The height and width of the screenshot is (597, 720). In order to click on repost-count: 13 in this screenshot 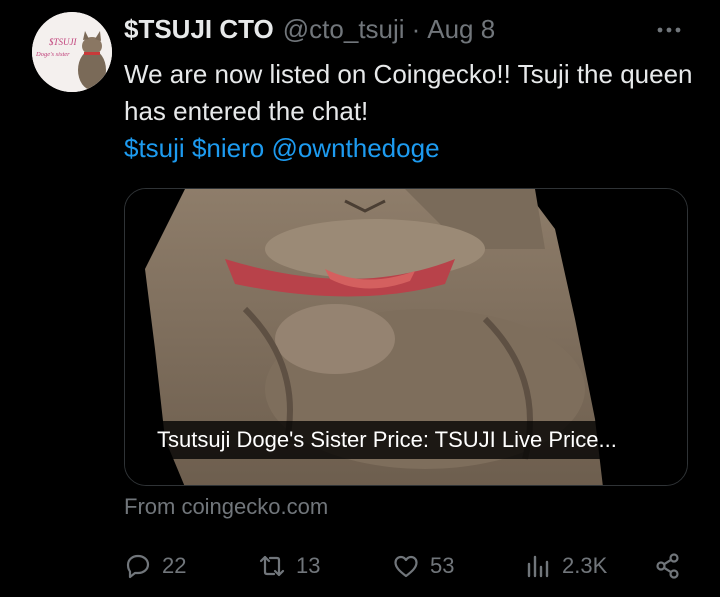, I will do `click(308, 565)`.